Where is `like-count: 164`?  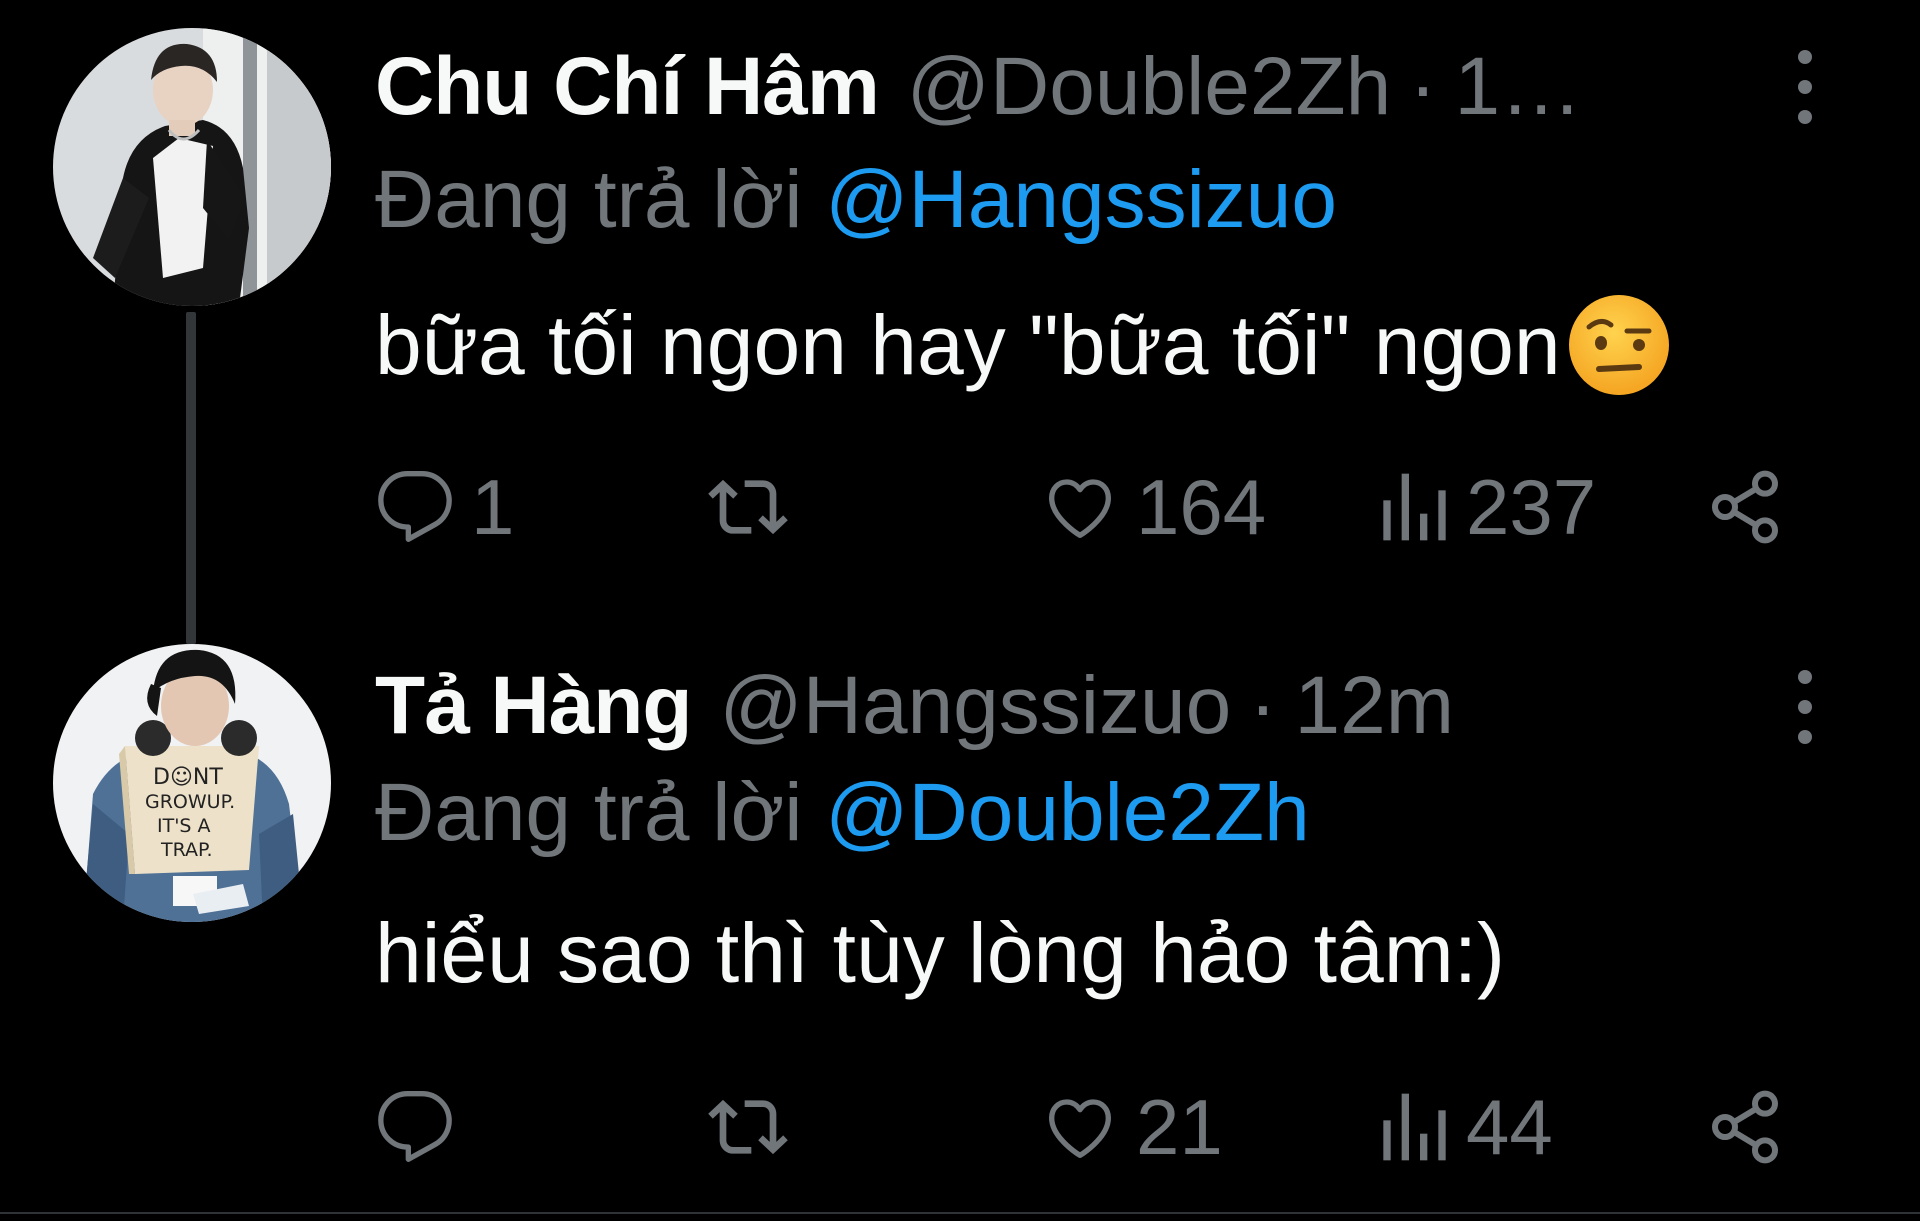 like-count: 164 is located at coordinates (1201, 507).